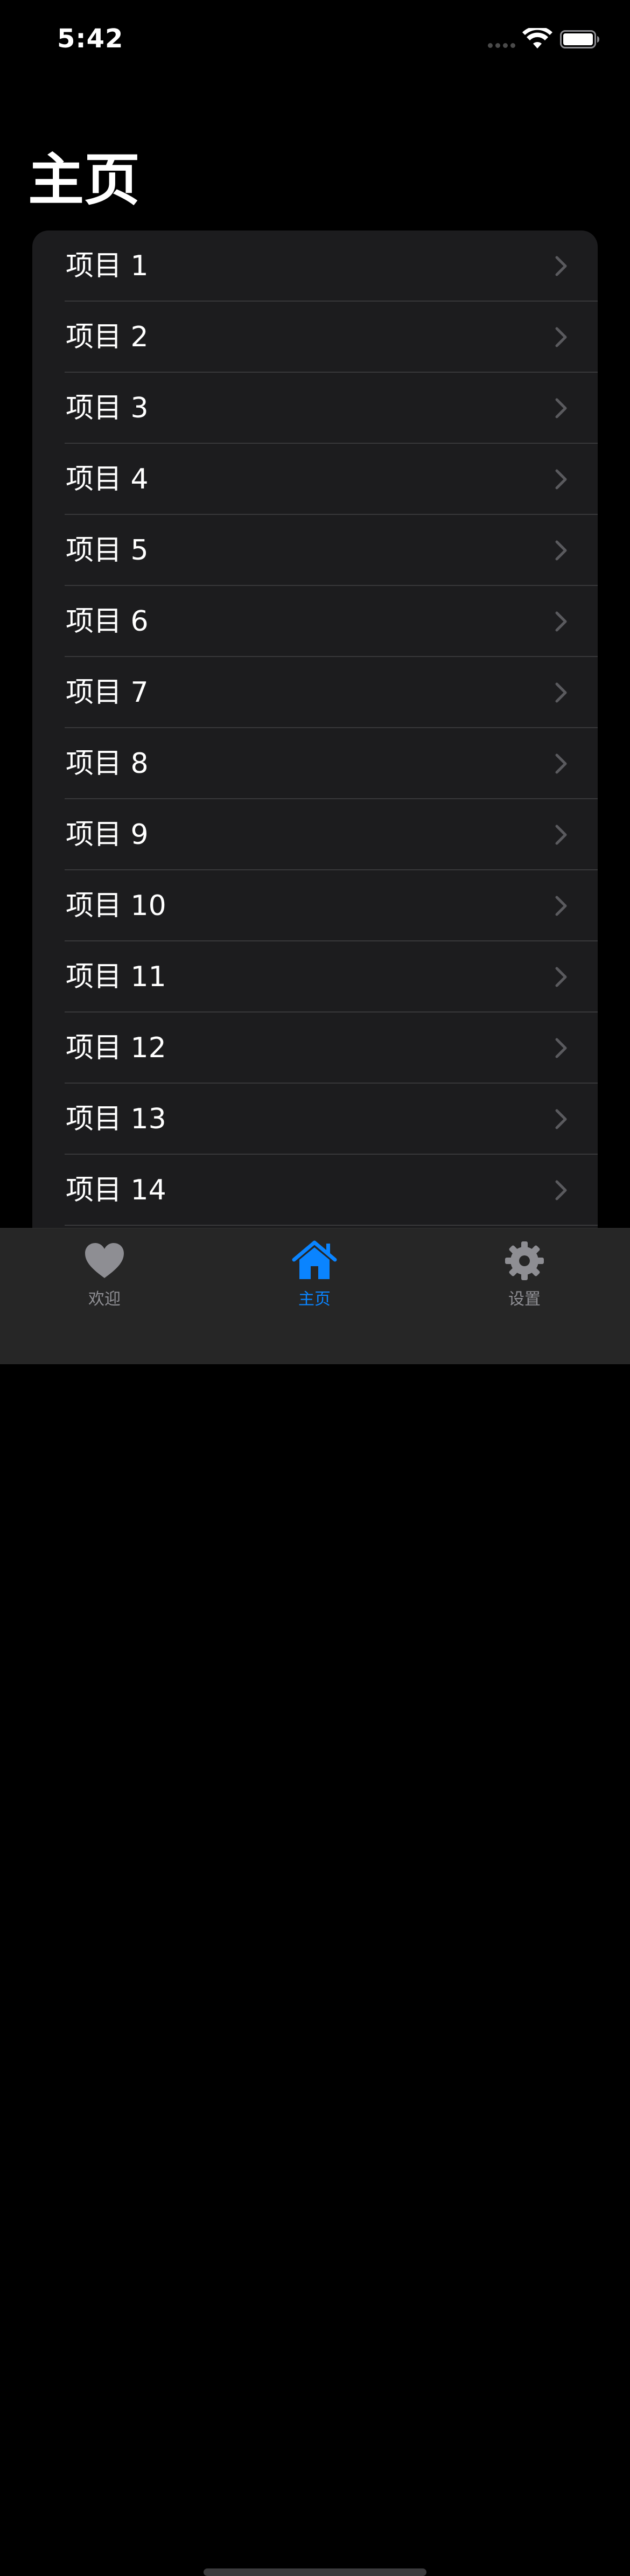  I want to click on heart-icon, so click(104, 1260).